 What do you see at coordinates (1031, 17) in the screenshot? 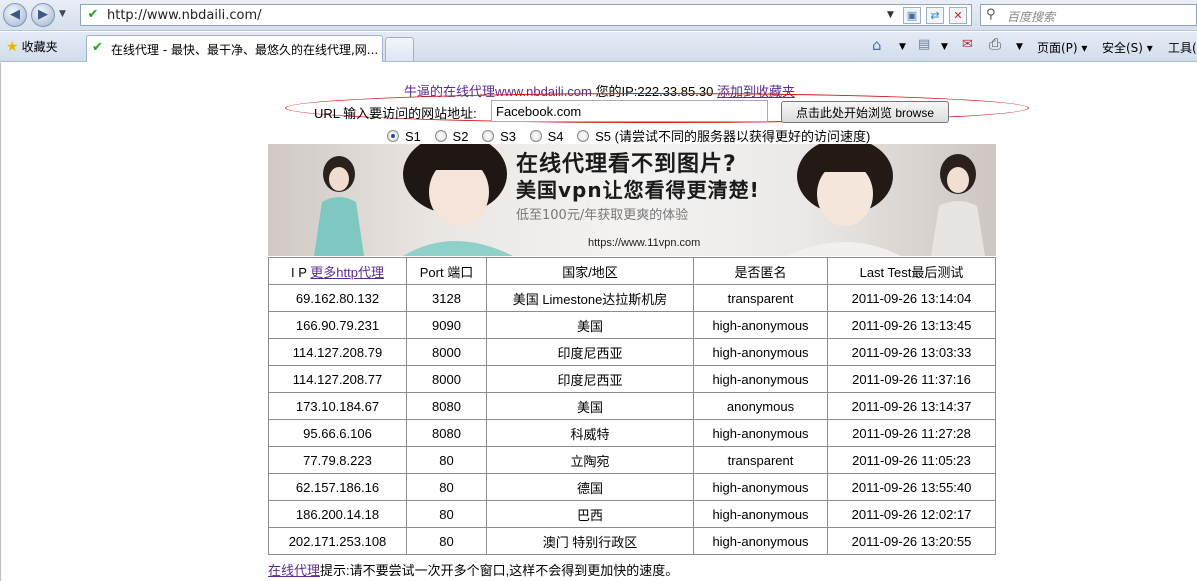
I see `search-placeholder: 百度搜索` at bounding box center [1031, 17].